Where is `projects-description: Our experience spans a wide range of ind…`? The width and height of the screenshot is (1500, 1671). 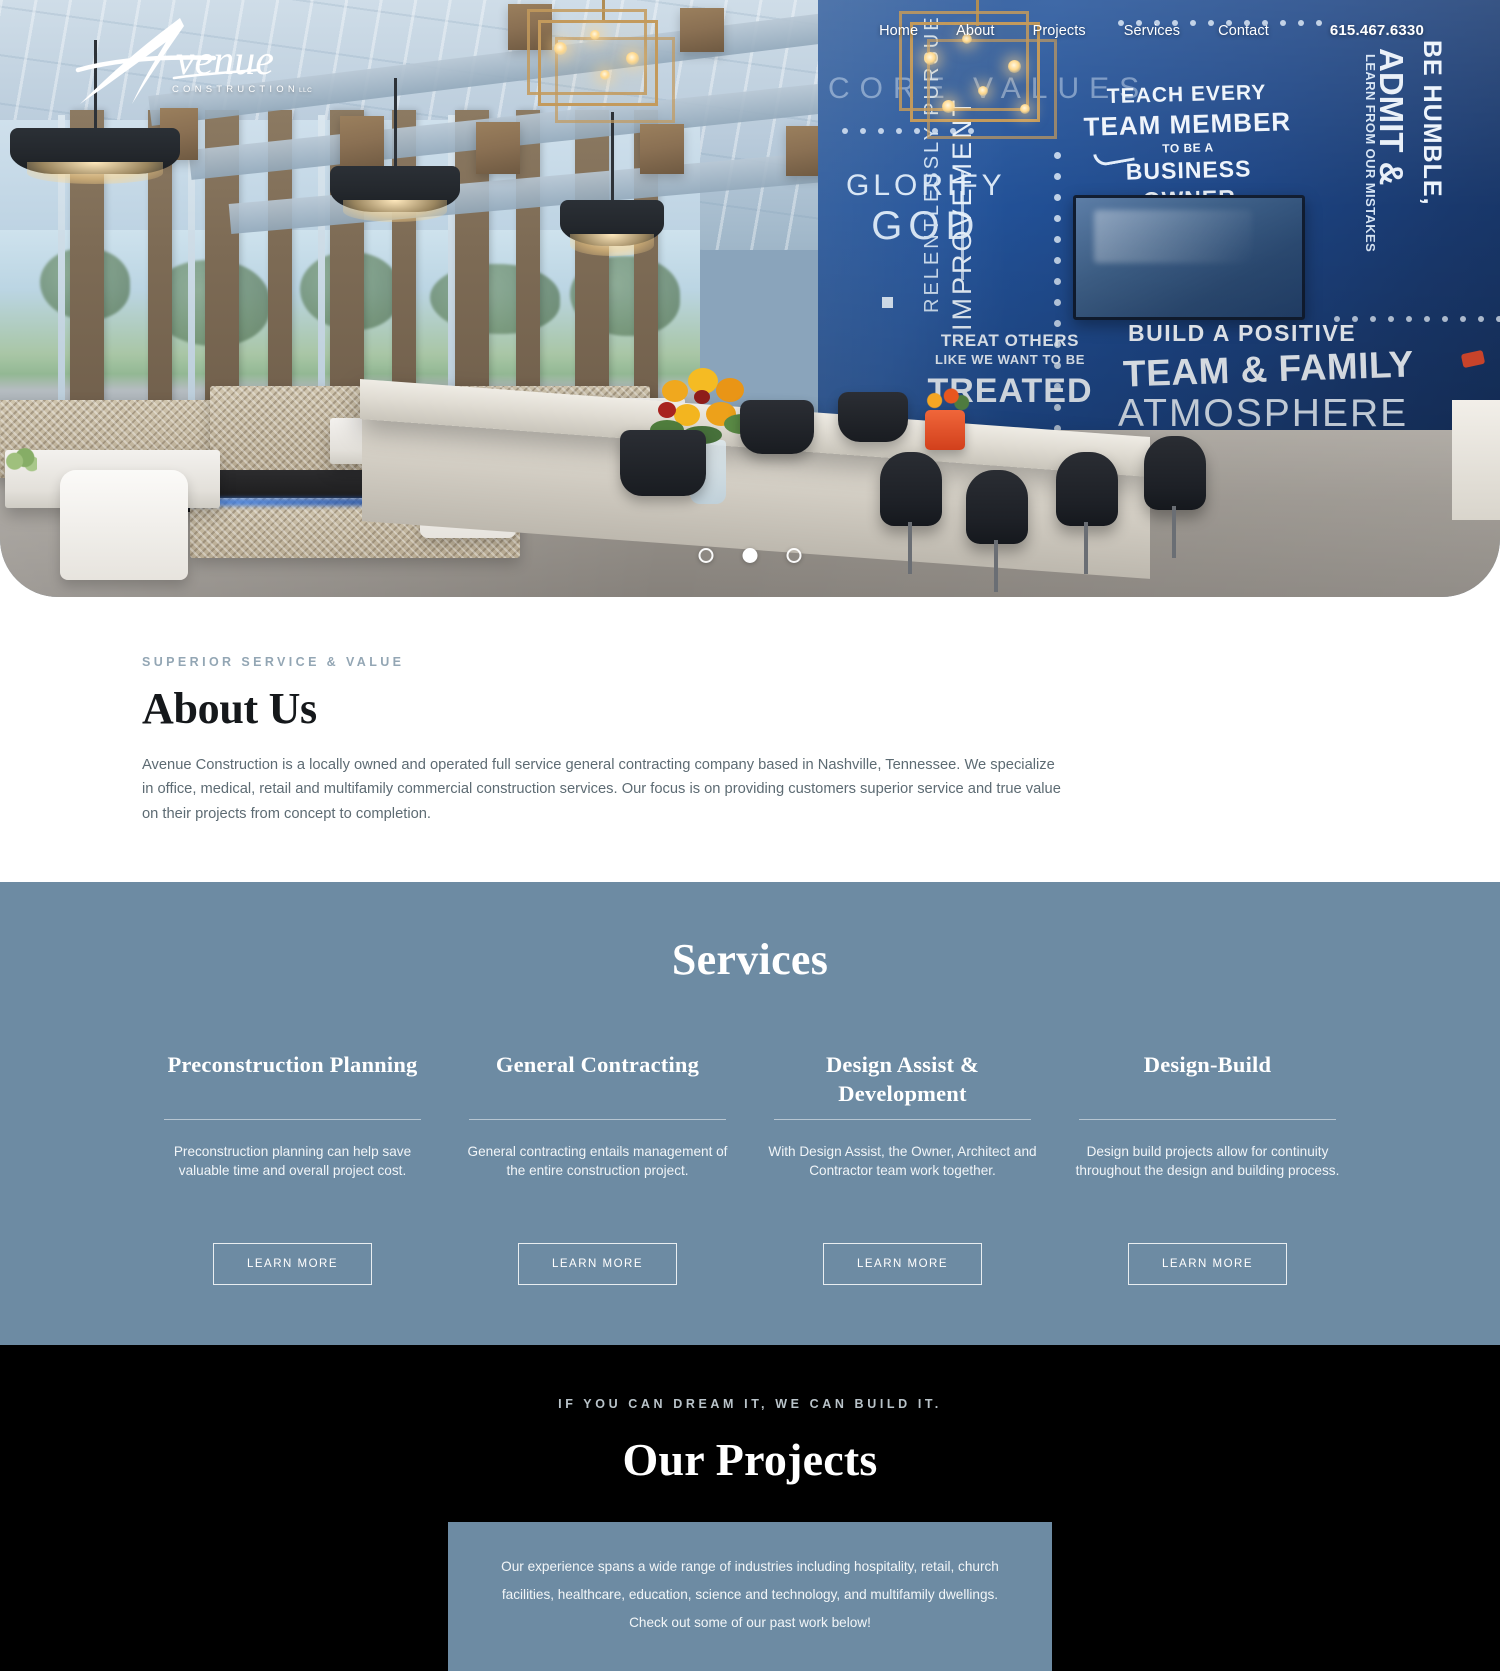
projects-description: Our experience spans a wide range of ind… is located at coordinates (750, 1594).